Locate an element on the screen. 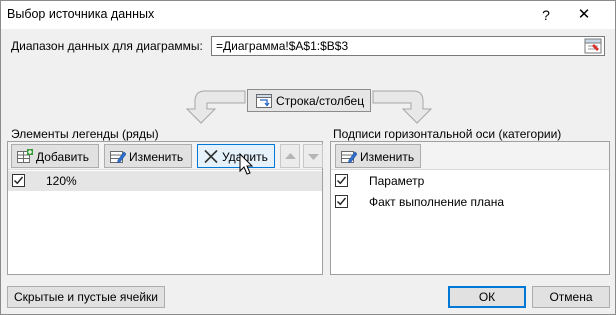 This screenshot has width=616, height=315. cancel-button: Отмена is located at coordinates (571, 297).